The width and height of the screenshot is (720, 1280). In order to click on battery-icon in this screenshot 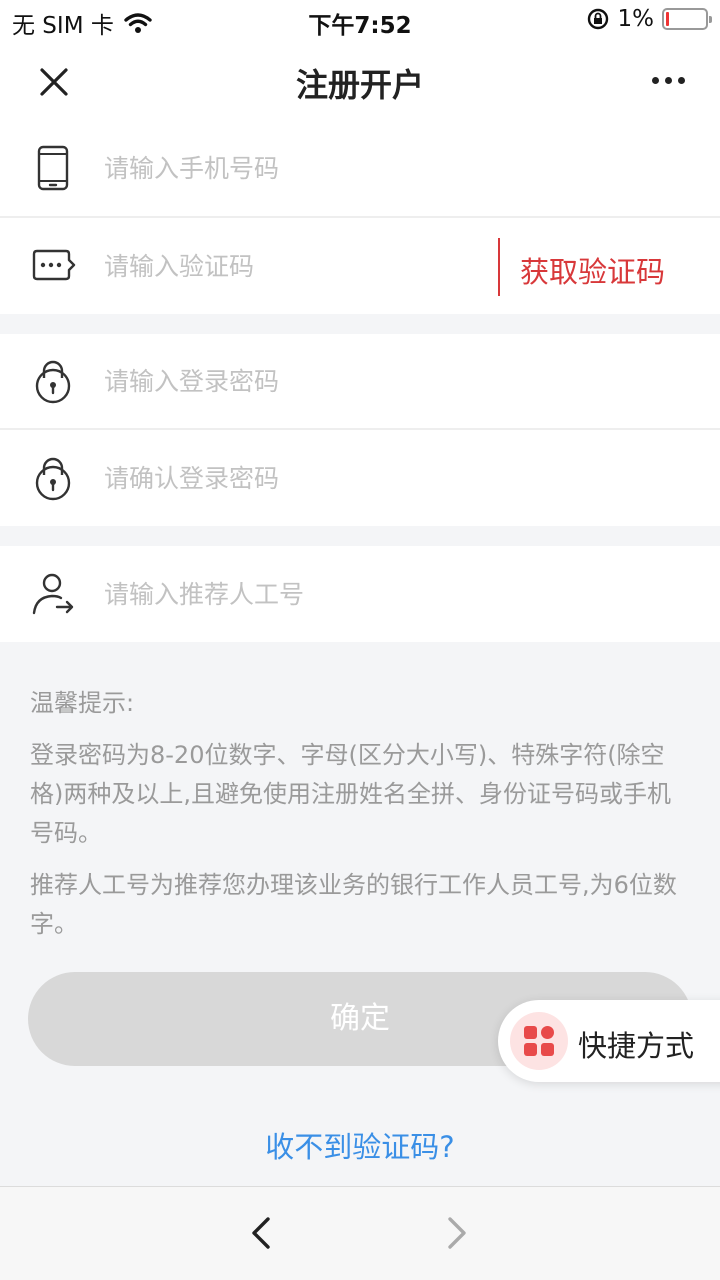, I will do `click(687, 19)`.